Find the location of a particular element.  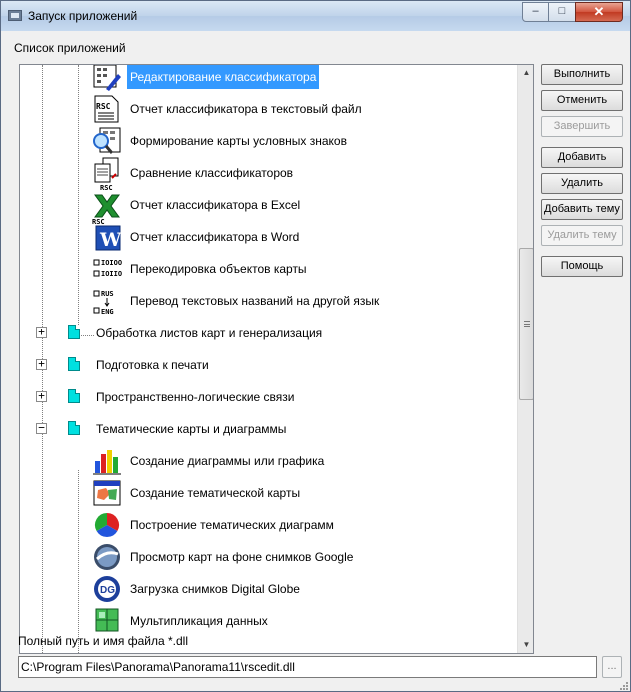

add-theme-button: Добавить тему is located at coordinates (582, 209).